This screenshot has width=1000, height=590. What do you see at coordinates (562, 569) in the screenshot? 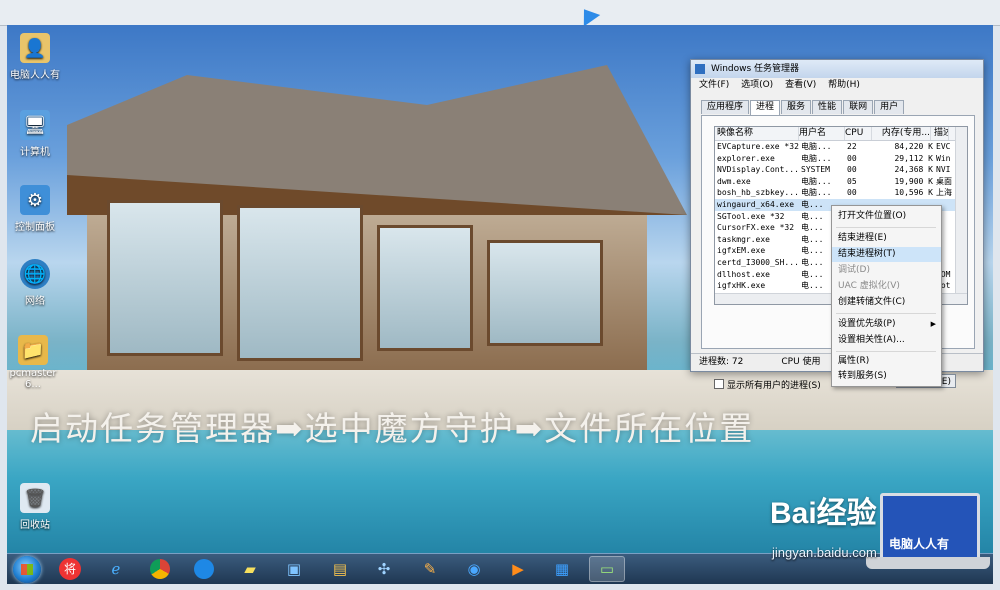
I see `tiles-app-icon: ▦` at bounding box center [562, 569].